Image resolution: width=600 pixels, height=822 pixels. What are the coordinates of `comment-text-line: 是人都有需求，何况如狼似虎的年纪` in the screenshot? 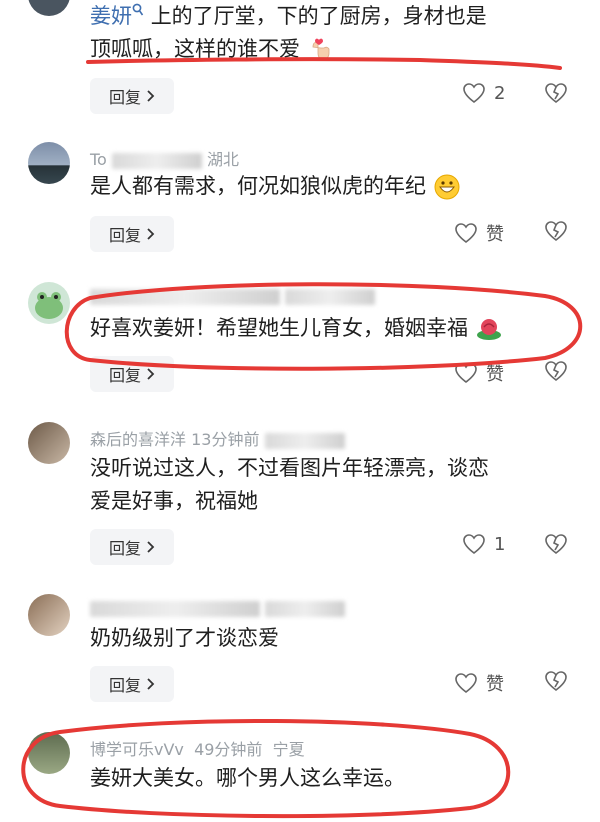 It's located at (258, 186).